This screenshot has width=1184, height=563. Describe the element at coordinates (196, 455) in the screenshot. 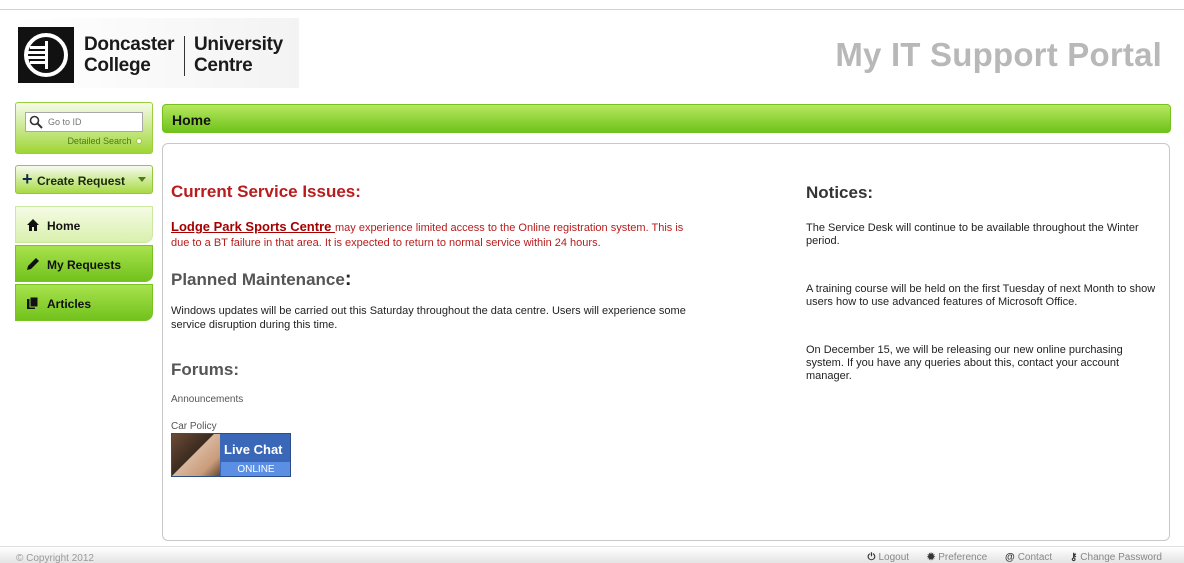

I see `support-agent-image` at that location.